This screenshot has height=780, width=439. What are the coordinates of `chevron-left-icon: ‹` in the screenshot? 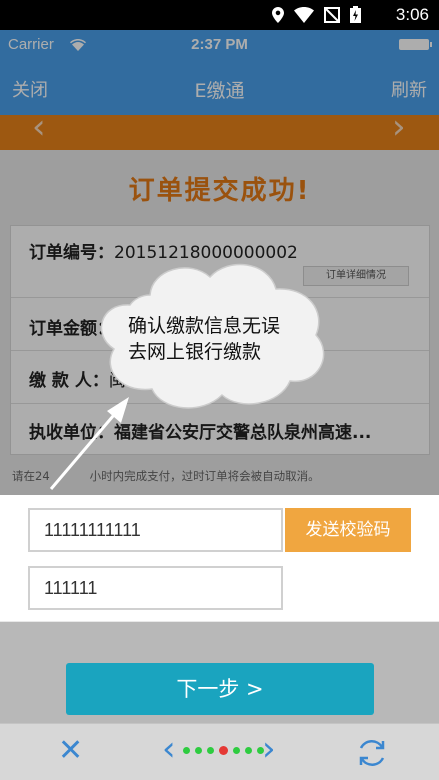 It's located at (169, 749).